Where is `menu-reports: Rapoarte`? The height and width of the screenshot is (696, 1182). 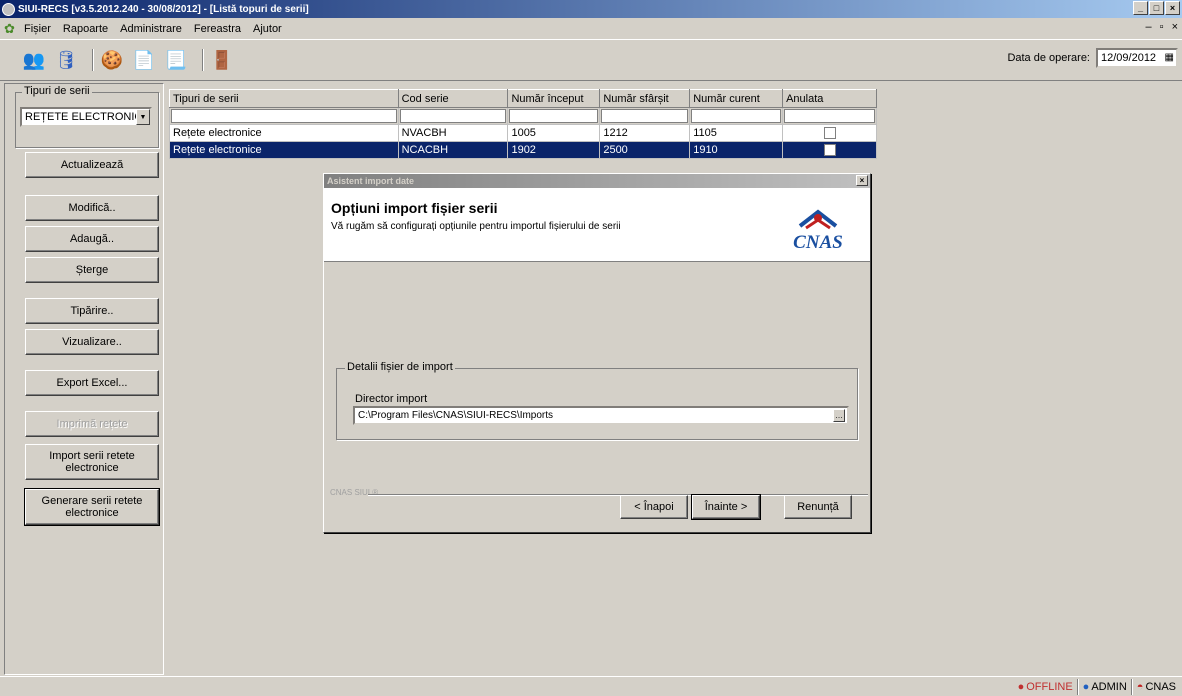
menu-reports: Rapoarte is located at coordinates (85, 29).